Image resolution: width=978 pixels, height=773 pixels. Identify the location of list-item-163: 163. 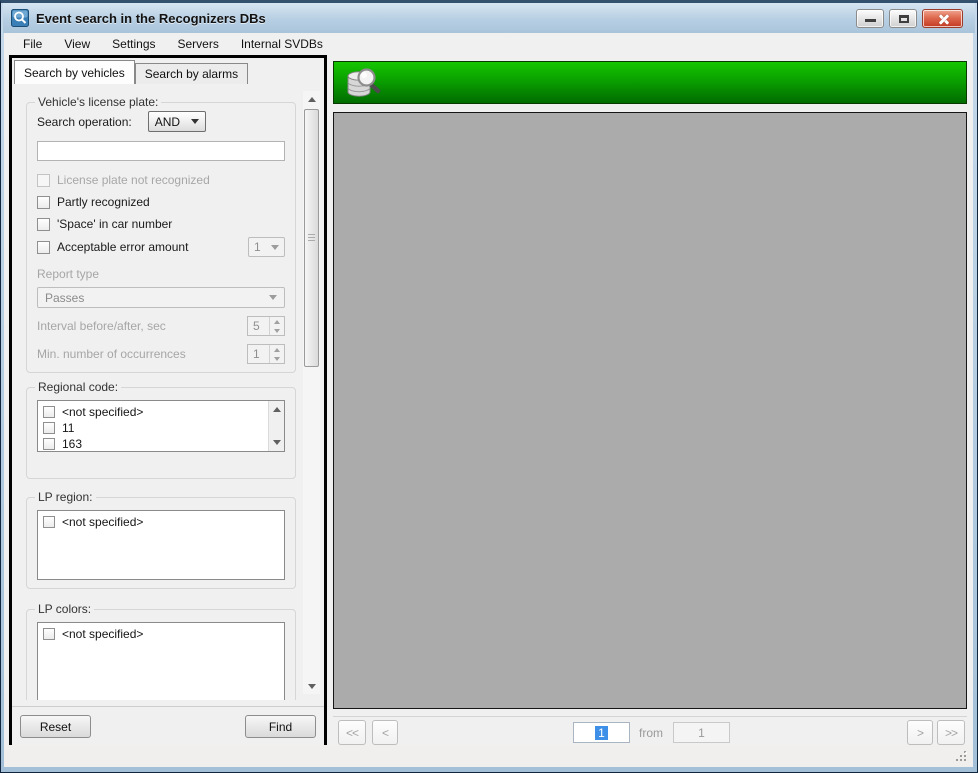
(154, 443).